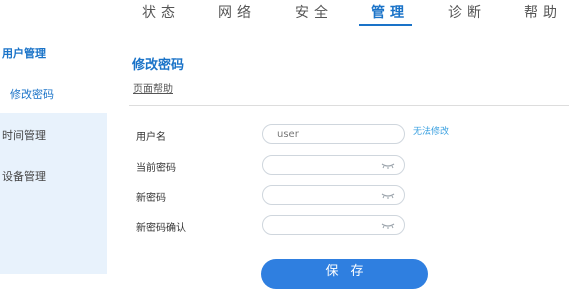 This screenshot has width=569, height=289. Describe the element at coordinates (467, 13) in the screenshot. I see `tab-diagnostics: 诊断` at that location.